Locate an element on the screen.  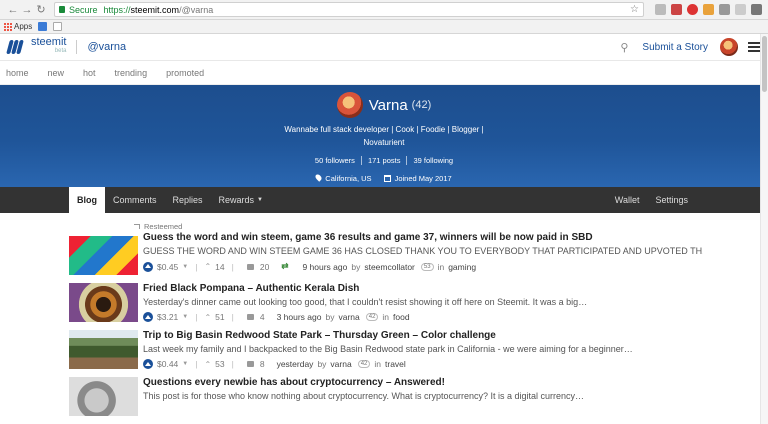
profile-location: California, US is located at coordinates (348, 178).